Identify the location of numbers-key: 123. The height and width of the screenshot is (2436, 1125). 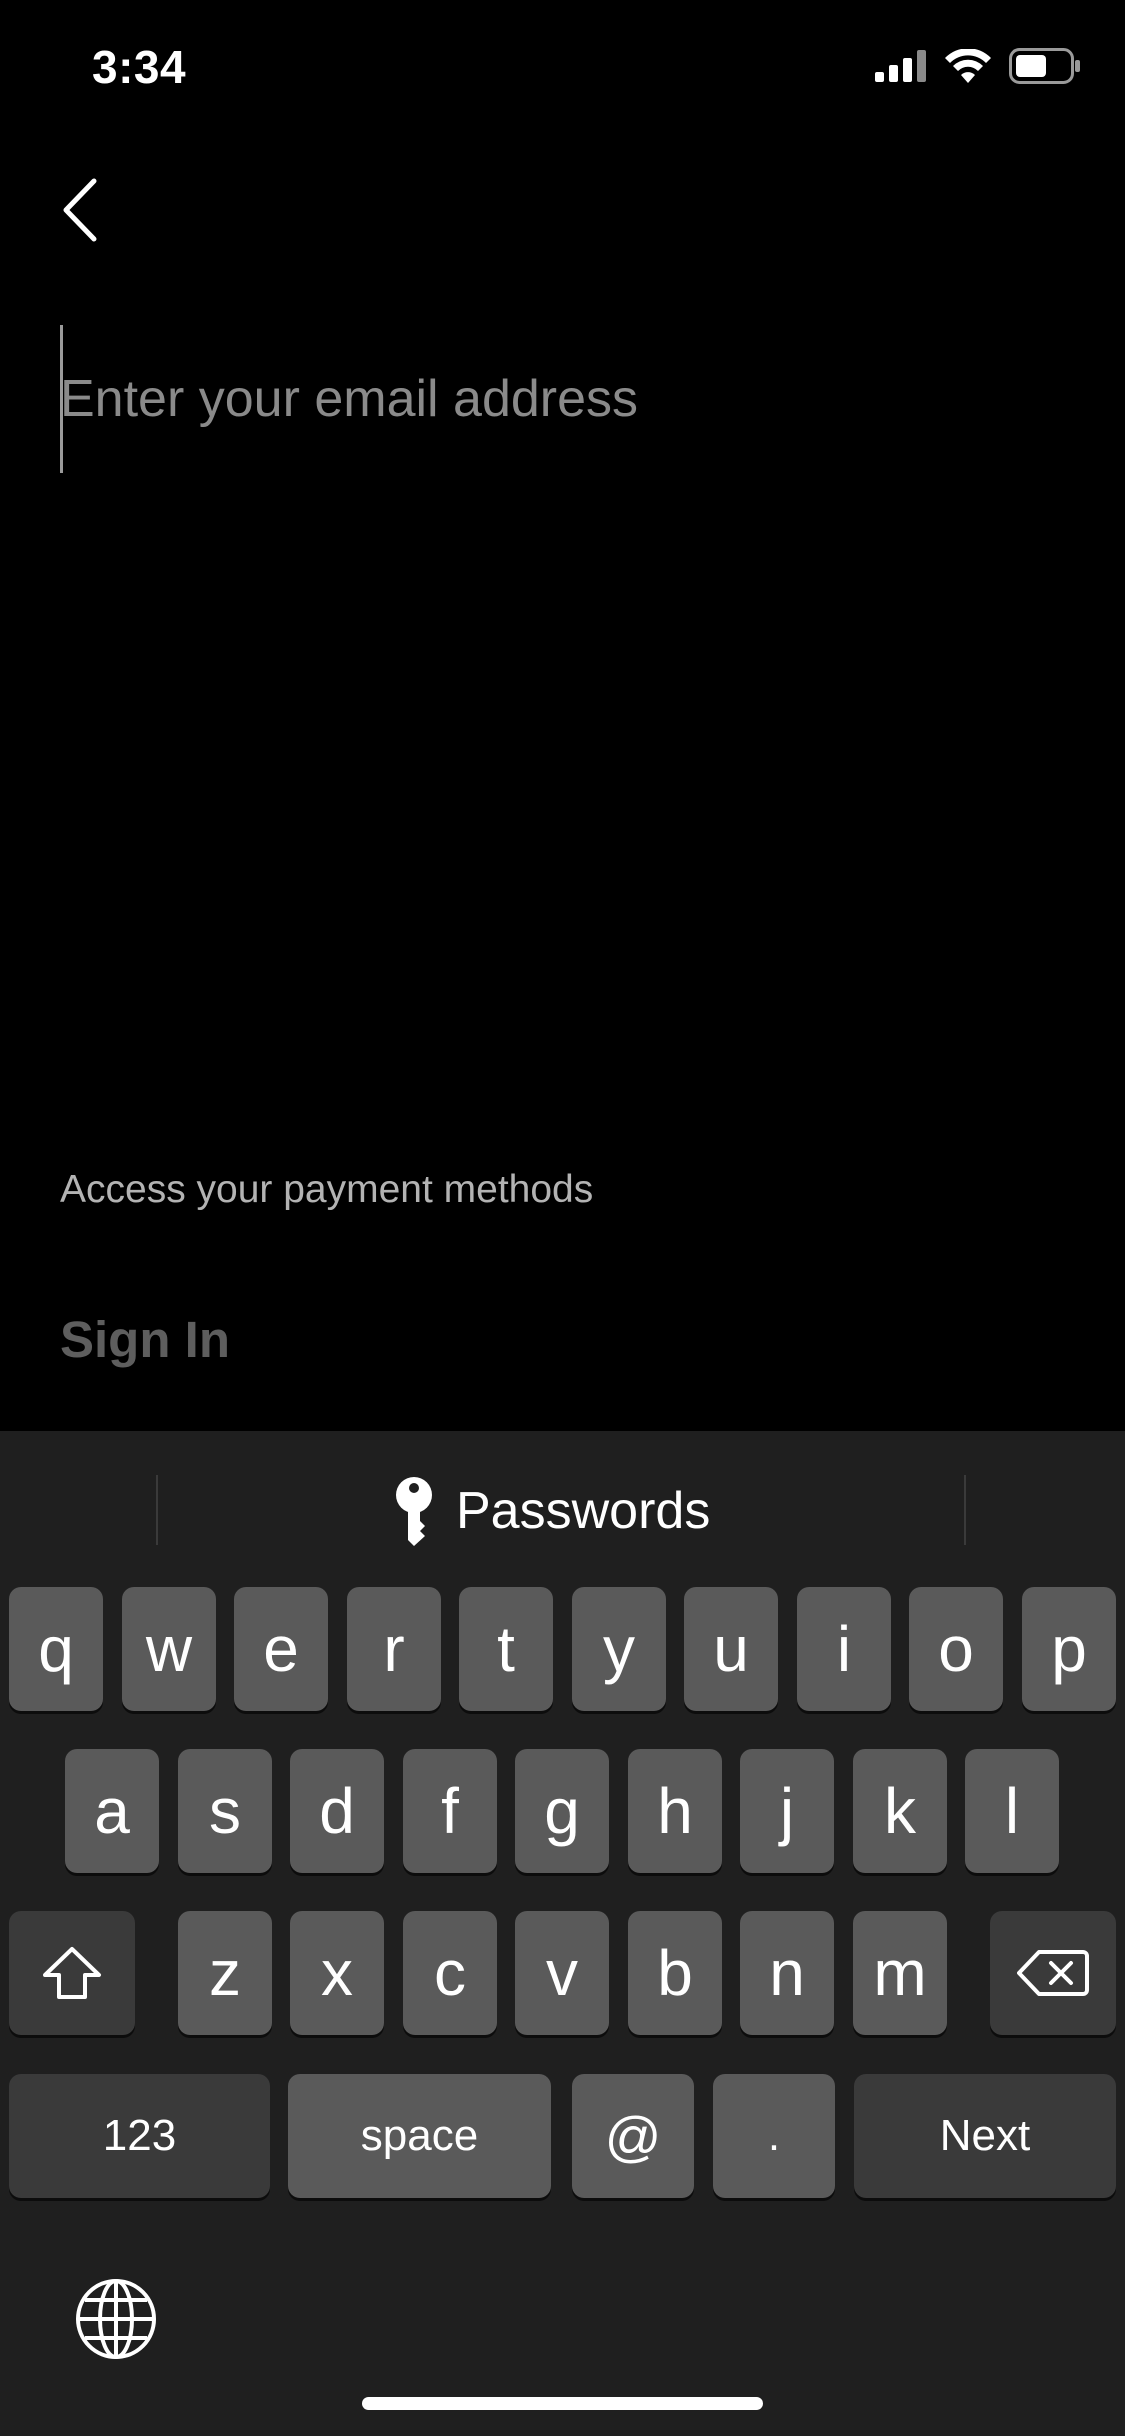
(139, 2136).